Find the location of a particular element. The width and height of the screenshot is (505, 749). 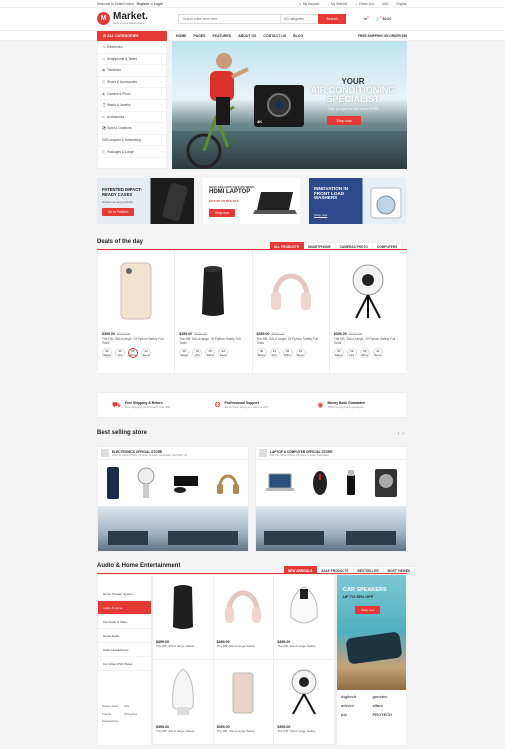

sidebar-item-2: ▣ Television › is located at coordinates (132, 71).